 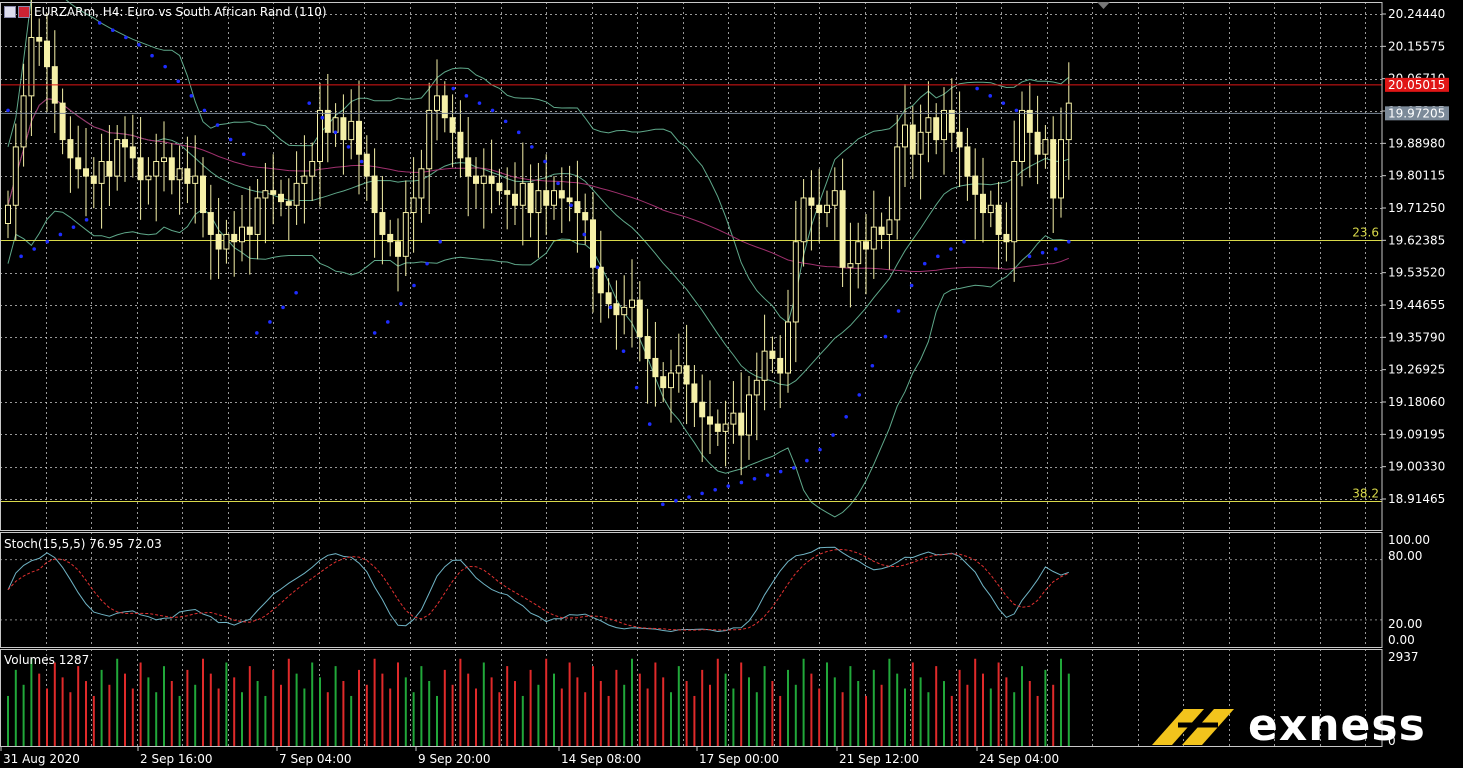 I want to click on volumes-label: Volumes 1287, so click(x=47, y=660).